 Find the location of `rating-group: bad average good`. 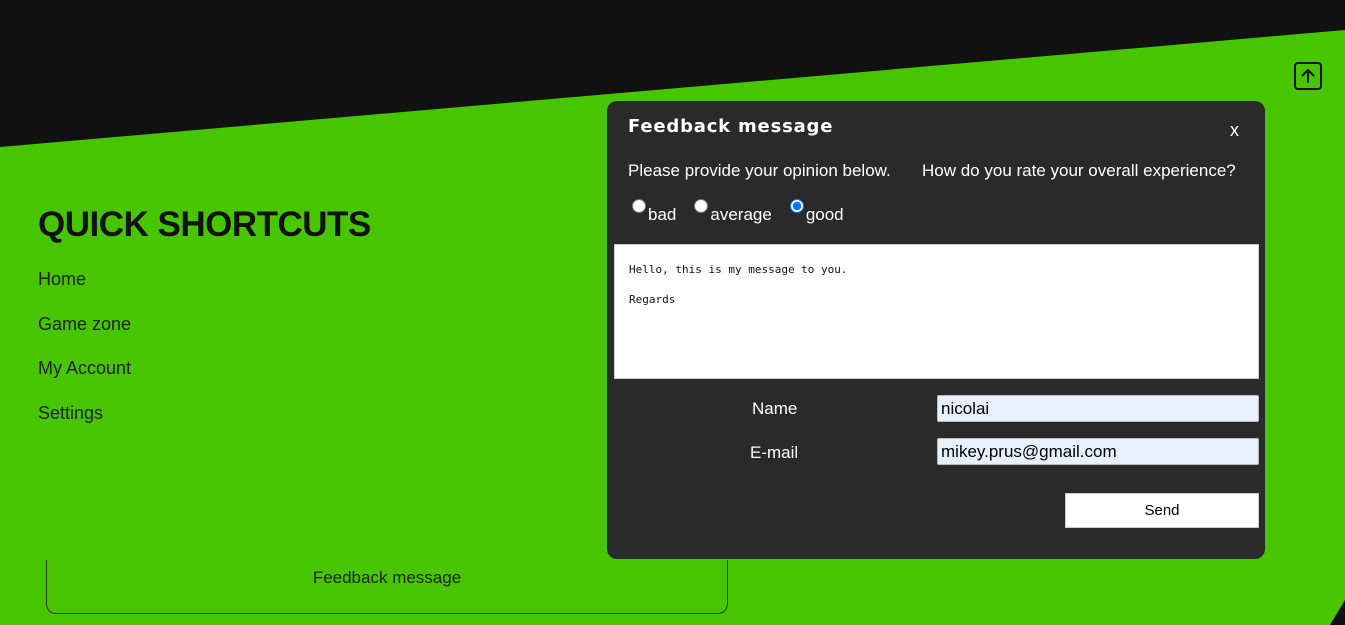

rating-group: bad average good is located at coordinates (747, 212).